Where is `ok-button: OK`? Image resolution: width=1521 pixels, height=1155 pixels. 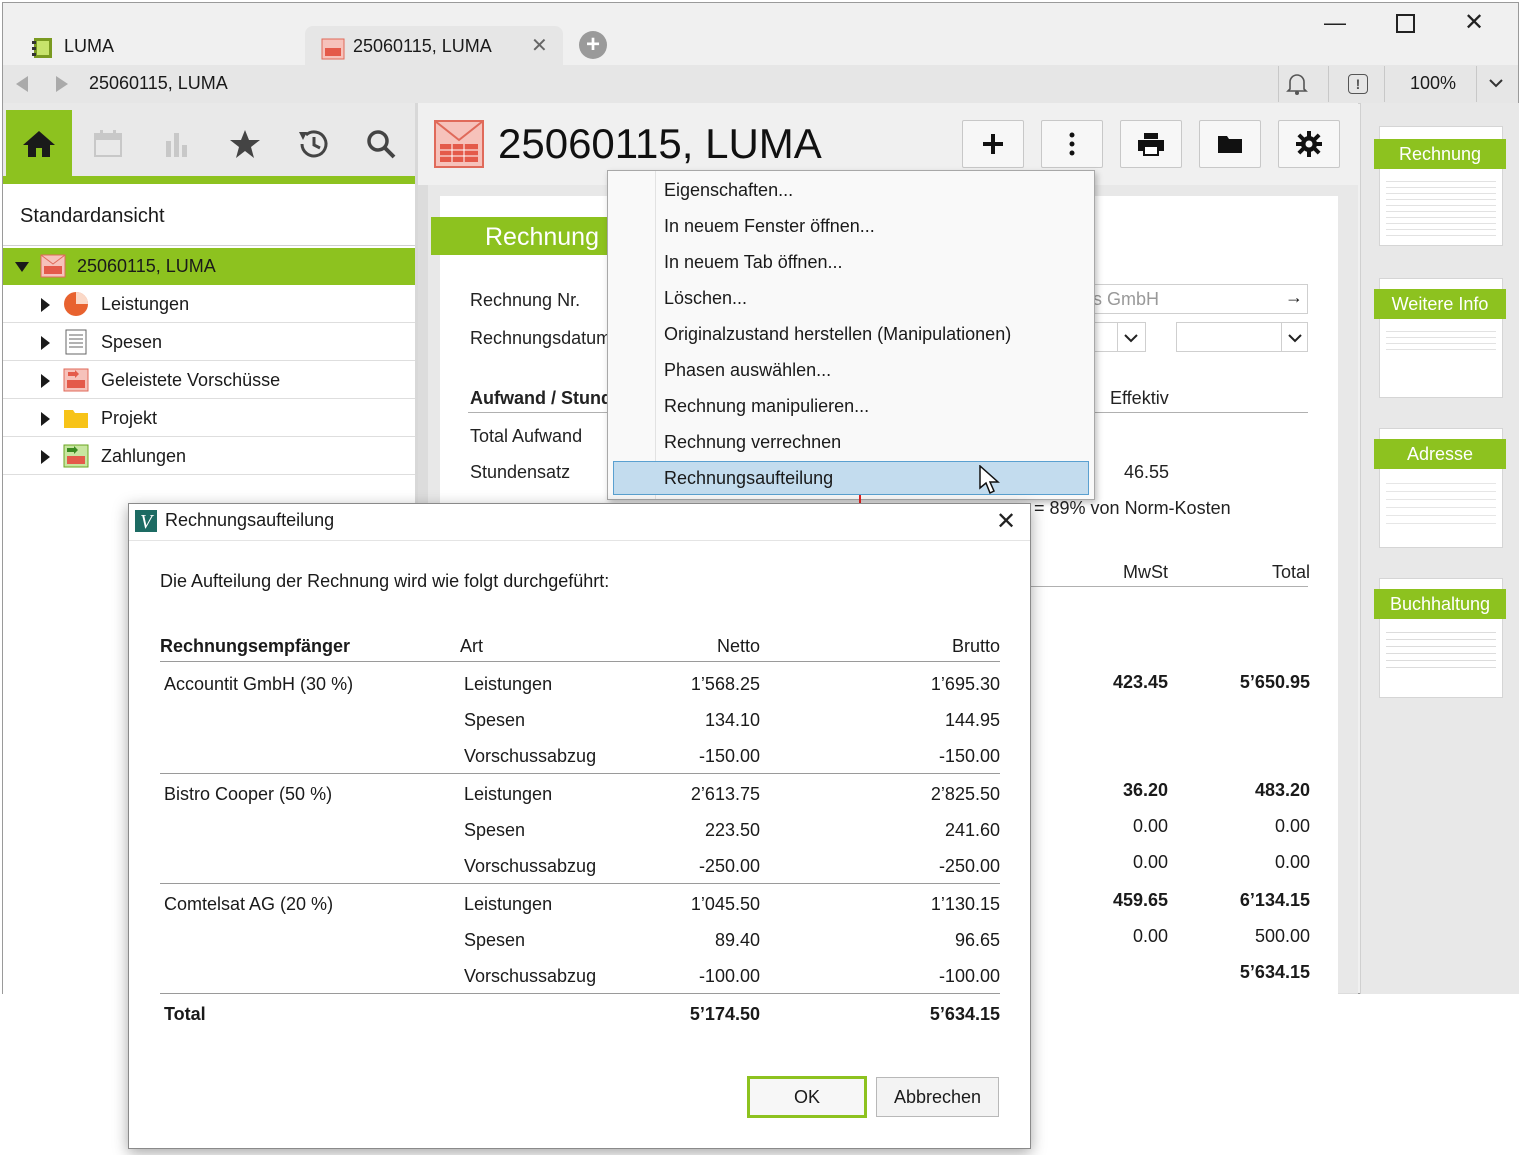
ok-button: OK is located at coordinates (807, 1097).